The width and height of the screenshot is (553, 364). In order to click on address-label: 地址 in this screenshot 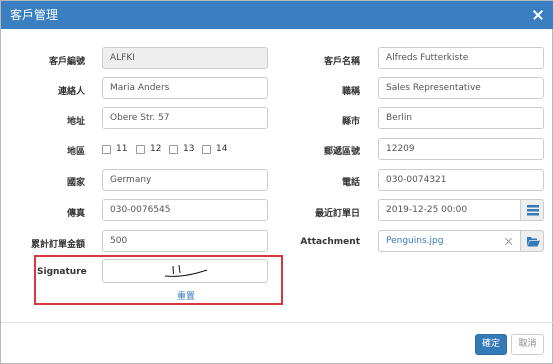, I will do `click(75, 122)`.